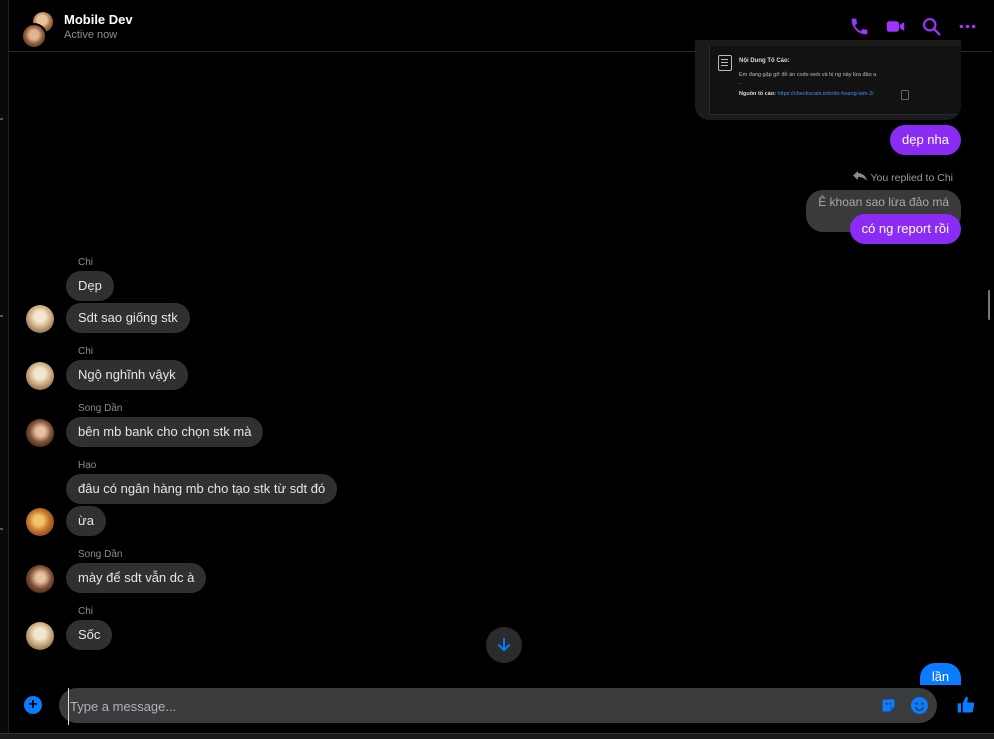 The width and height of the screenshot is (994, 739). I want to click on scroll-to-bottom-button, so click(504, 645).